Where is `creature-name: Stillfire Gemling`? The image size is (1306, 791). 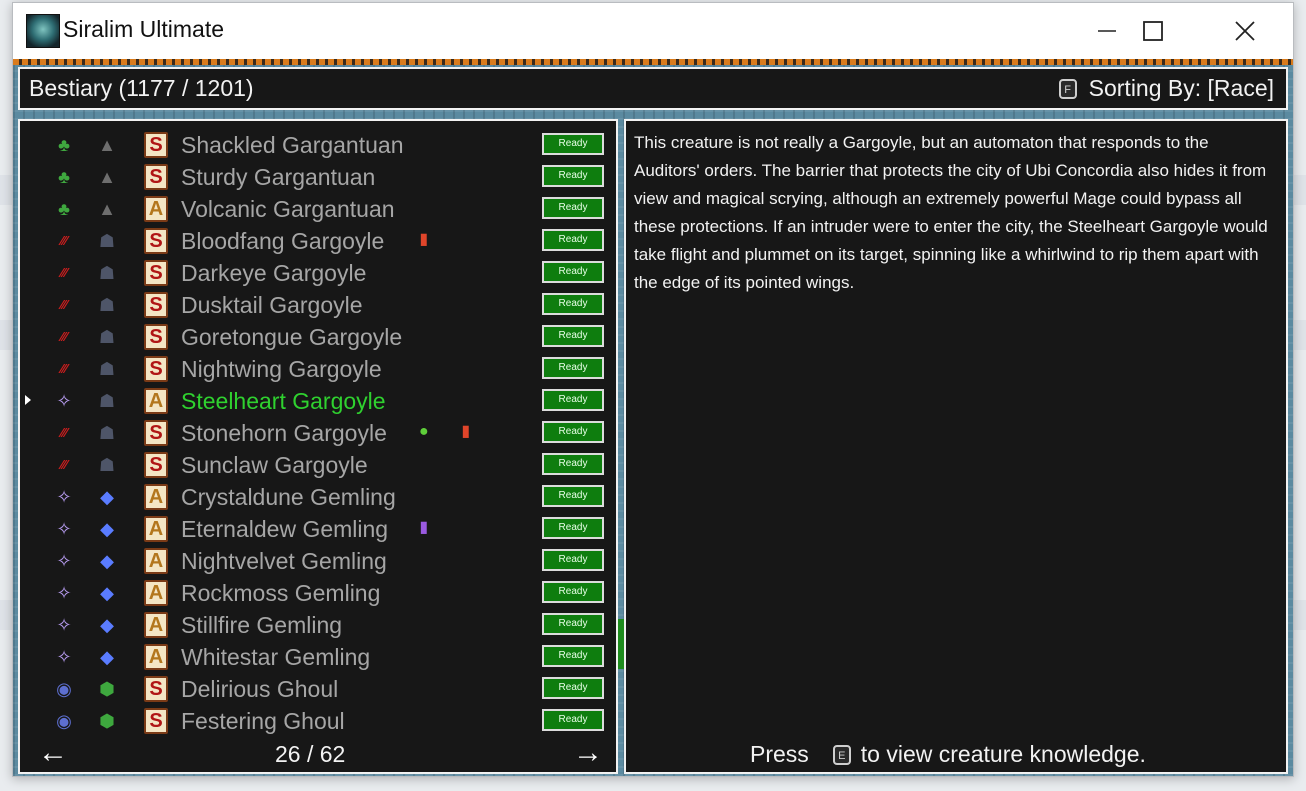 creature-name: Stillfire Gemling is located at coordinates (262, 625).